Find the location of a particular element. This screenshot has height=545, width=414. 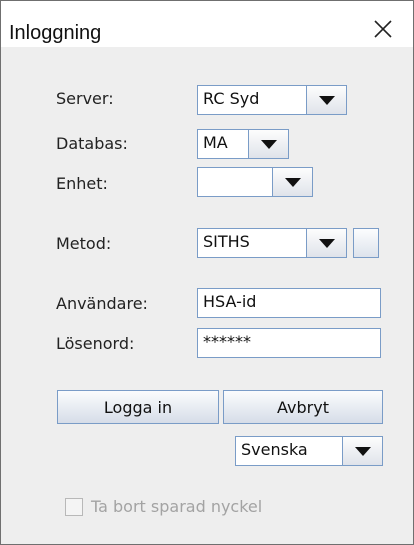

unit-dropdown-button is located at coordinates (293, 182).